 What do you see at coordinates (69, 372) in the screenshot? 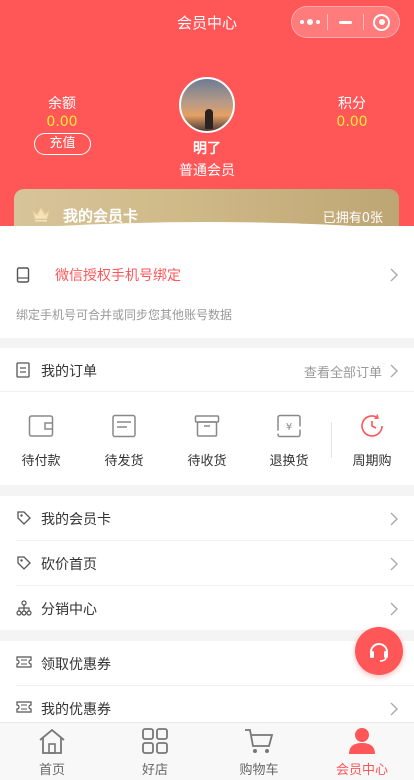
I see `orders-title: 我的订单` at bounding box center [69, 372].